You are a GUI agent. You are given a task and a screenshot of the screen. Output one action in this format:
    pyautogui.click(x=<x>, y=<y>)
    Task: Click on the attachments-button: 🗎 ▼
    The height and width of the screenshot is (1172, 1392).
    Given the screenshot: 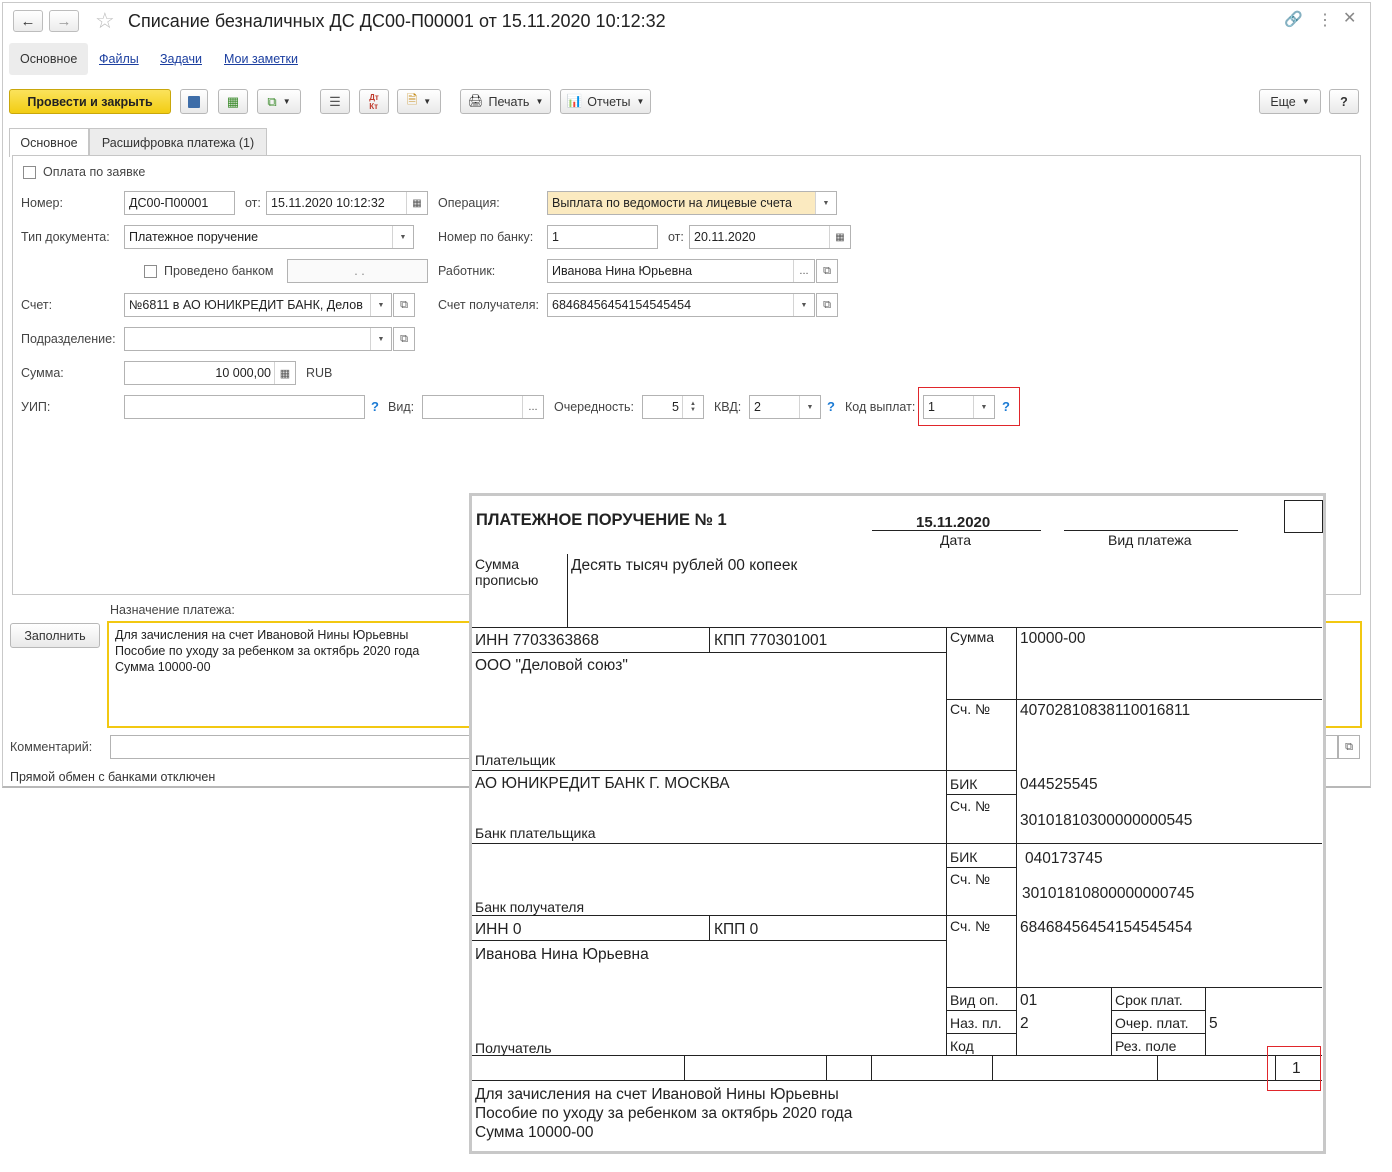 What is the action you would take?
    pyautogui.click(x=419, y=101)
    